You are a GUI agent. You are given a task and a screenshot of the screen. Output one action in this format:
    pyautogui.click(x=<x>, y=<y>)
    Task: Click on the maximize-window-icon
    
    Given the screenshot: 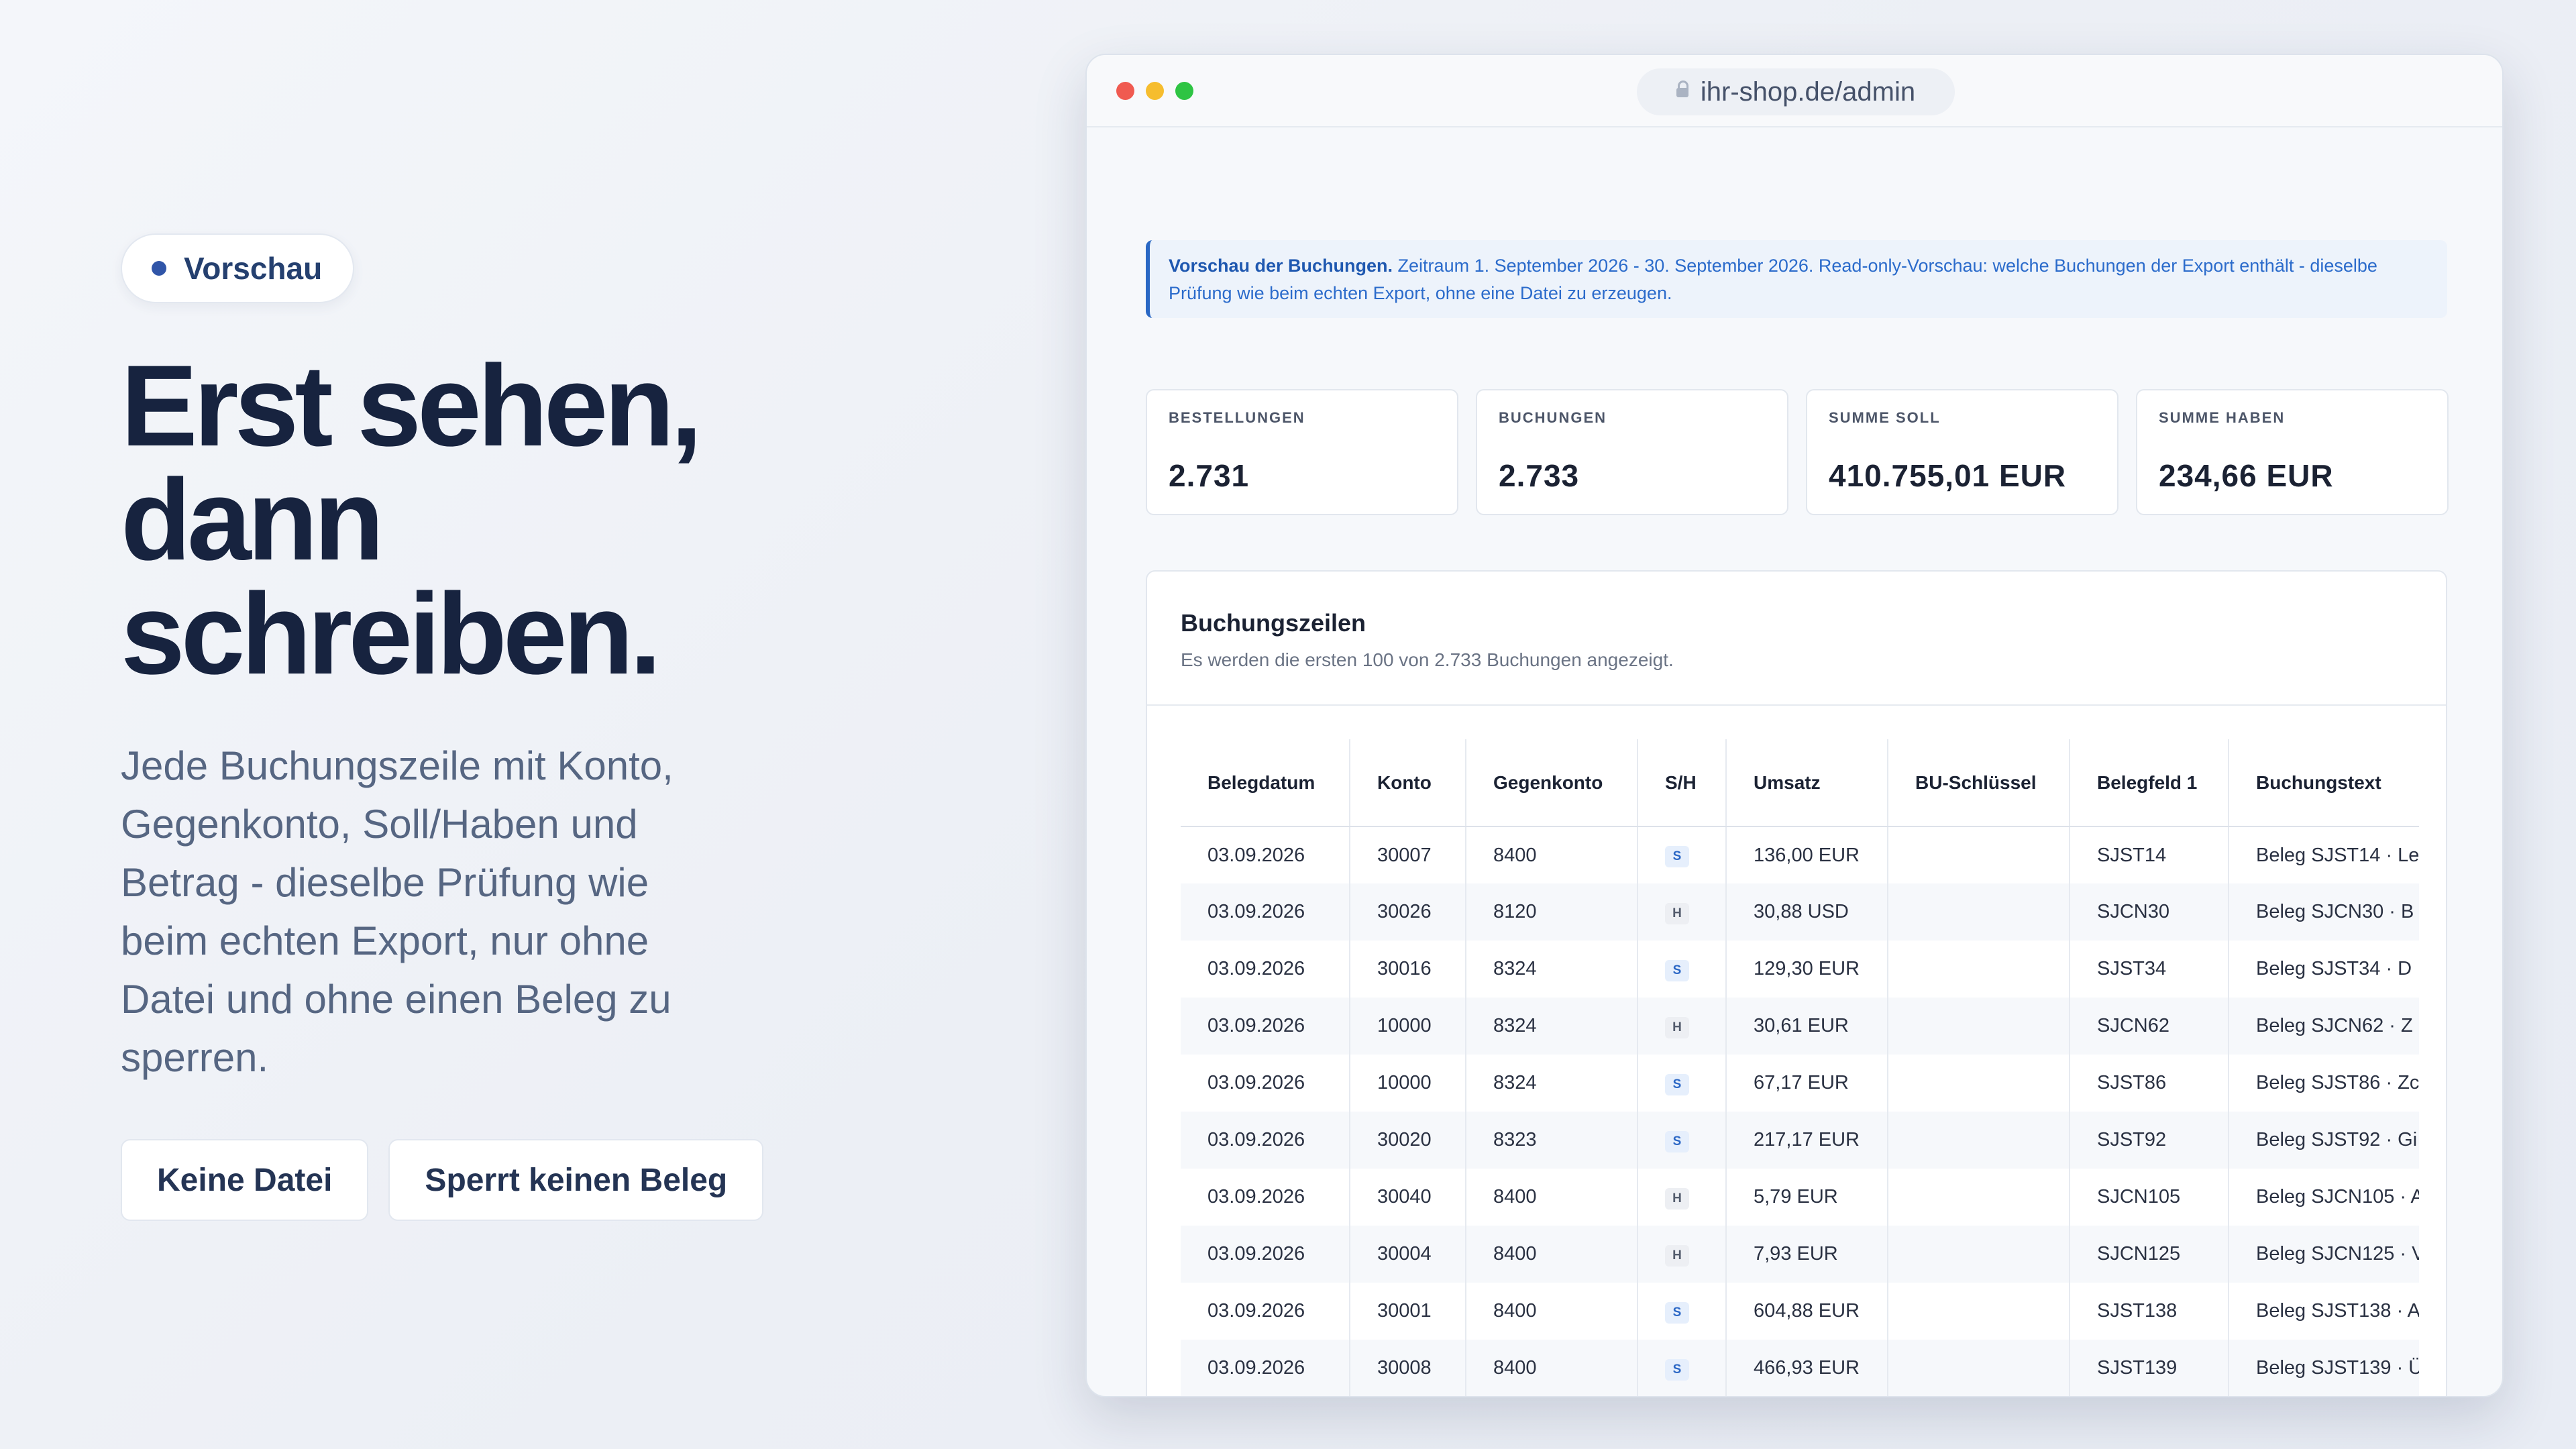 What is the action you would take?
    pyautogui.click(x=1184, y=91)
    